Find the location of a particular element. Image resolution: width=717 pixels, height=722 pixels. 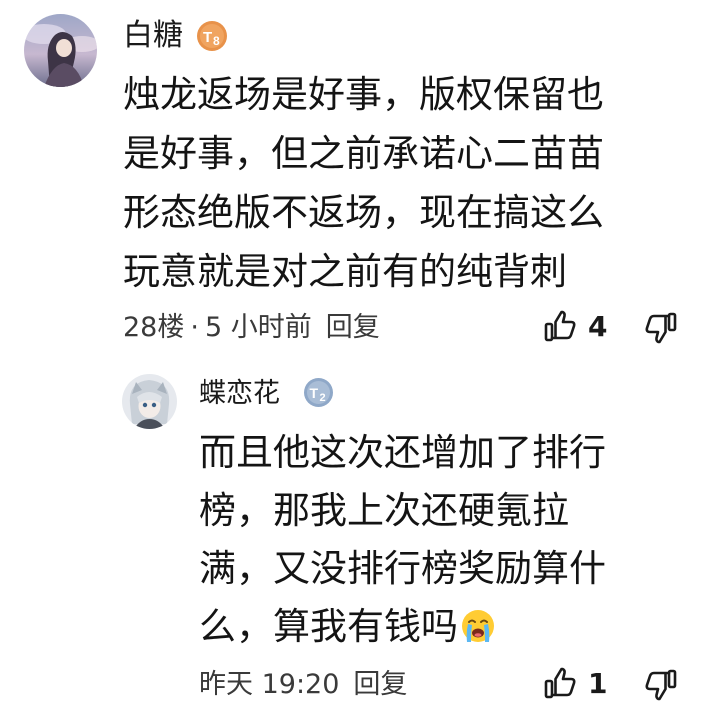

comment-text-line: 形态绝版不返场，现在搞这么 is located at coordinates (363, 212).